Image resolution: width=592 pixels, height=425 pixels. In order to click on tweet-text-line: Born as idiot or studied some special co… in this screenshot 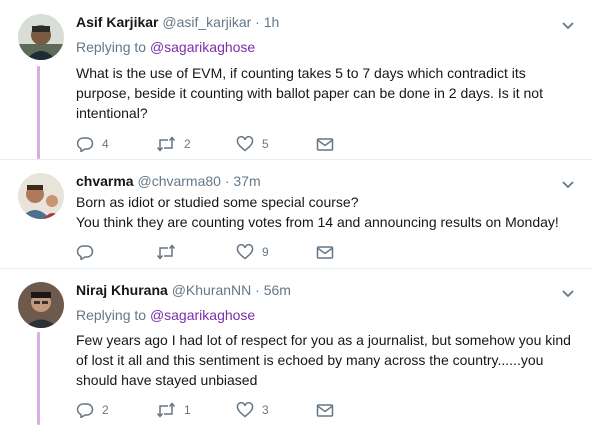, I will do `click(217, 202)`.